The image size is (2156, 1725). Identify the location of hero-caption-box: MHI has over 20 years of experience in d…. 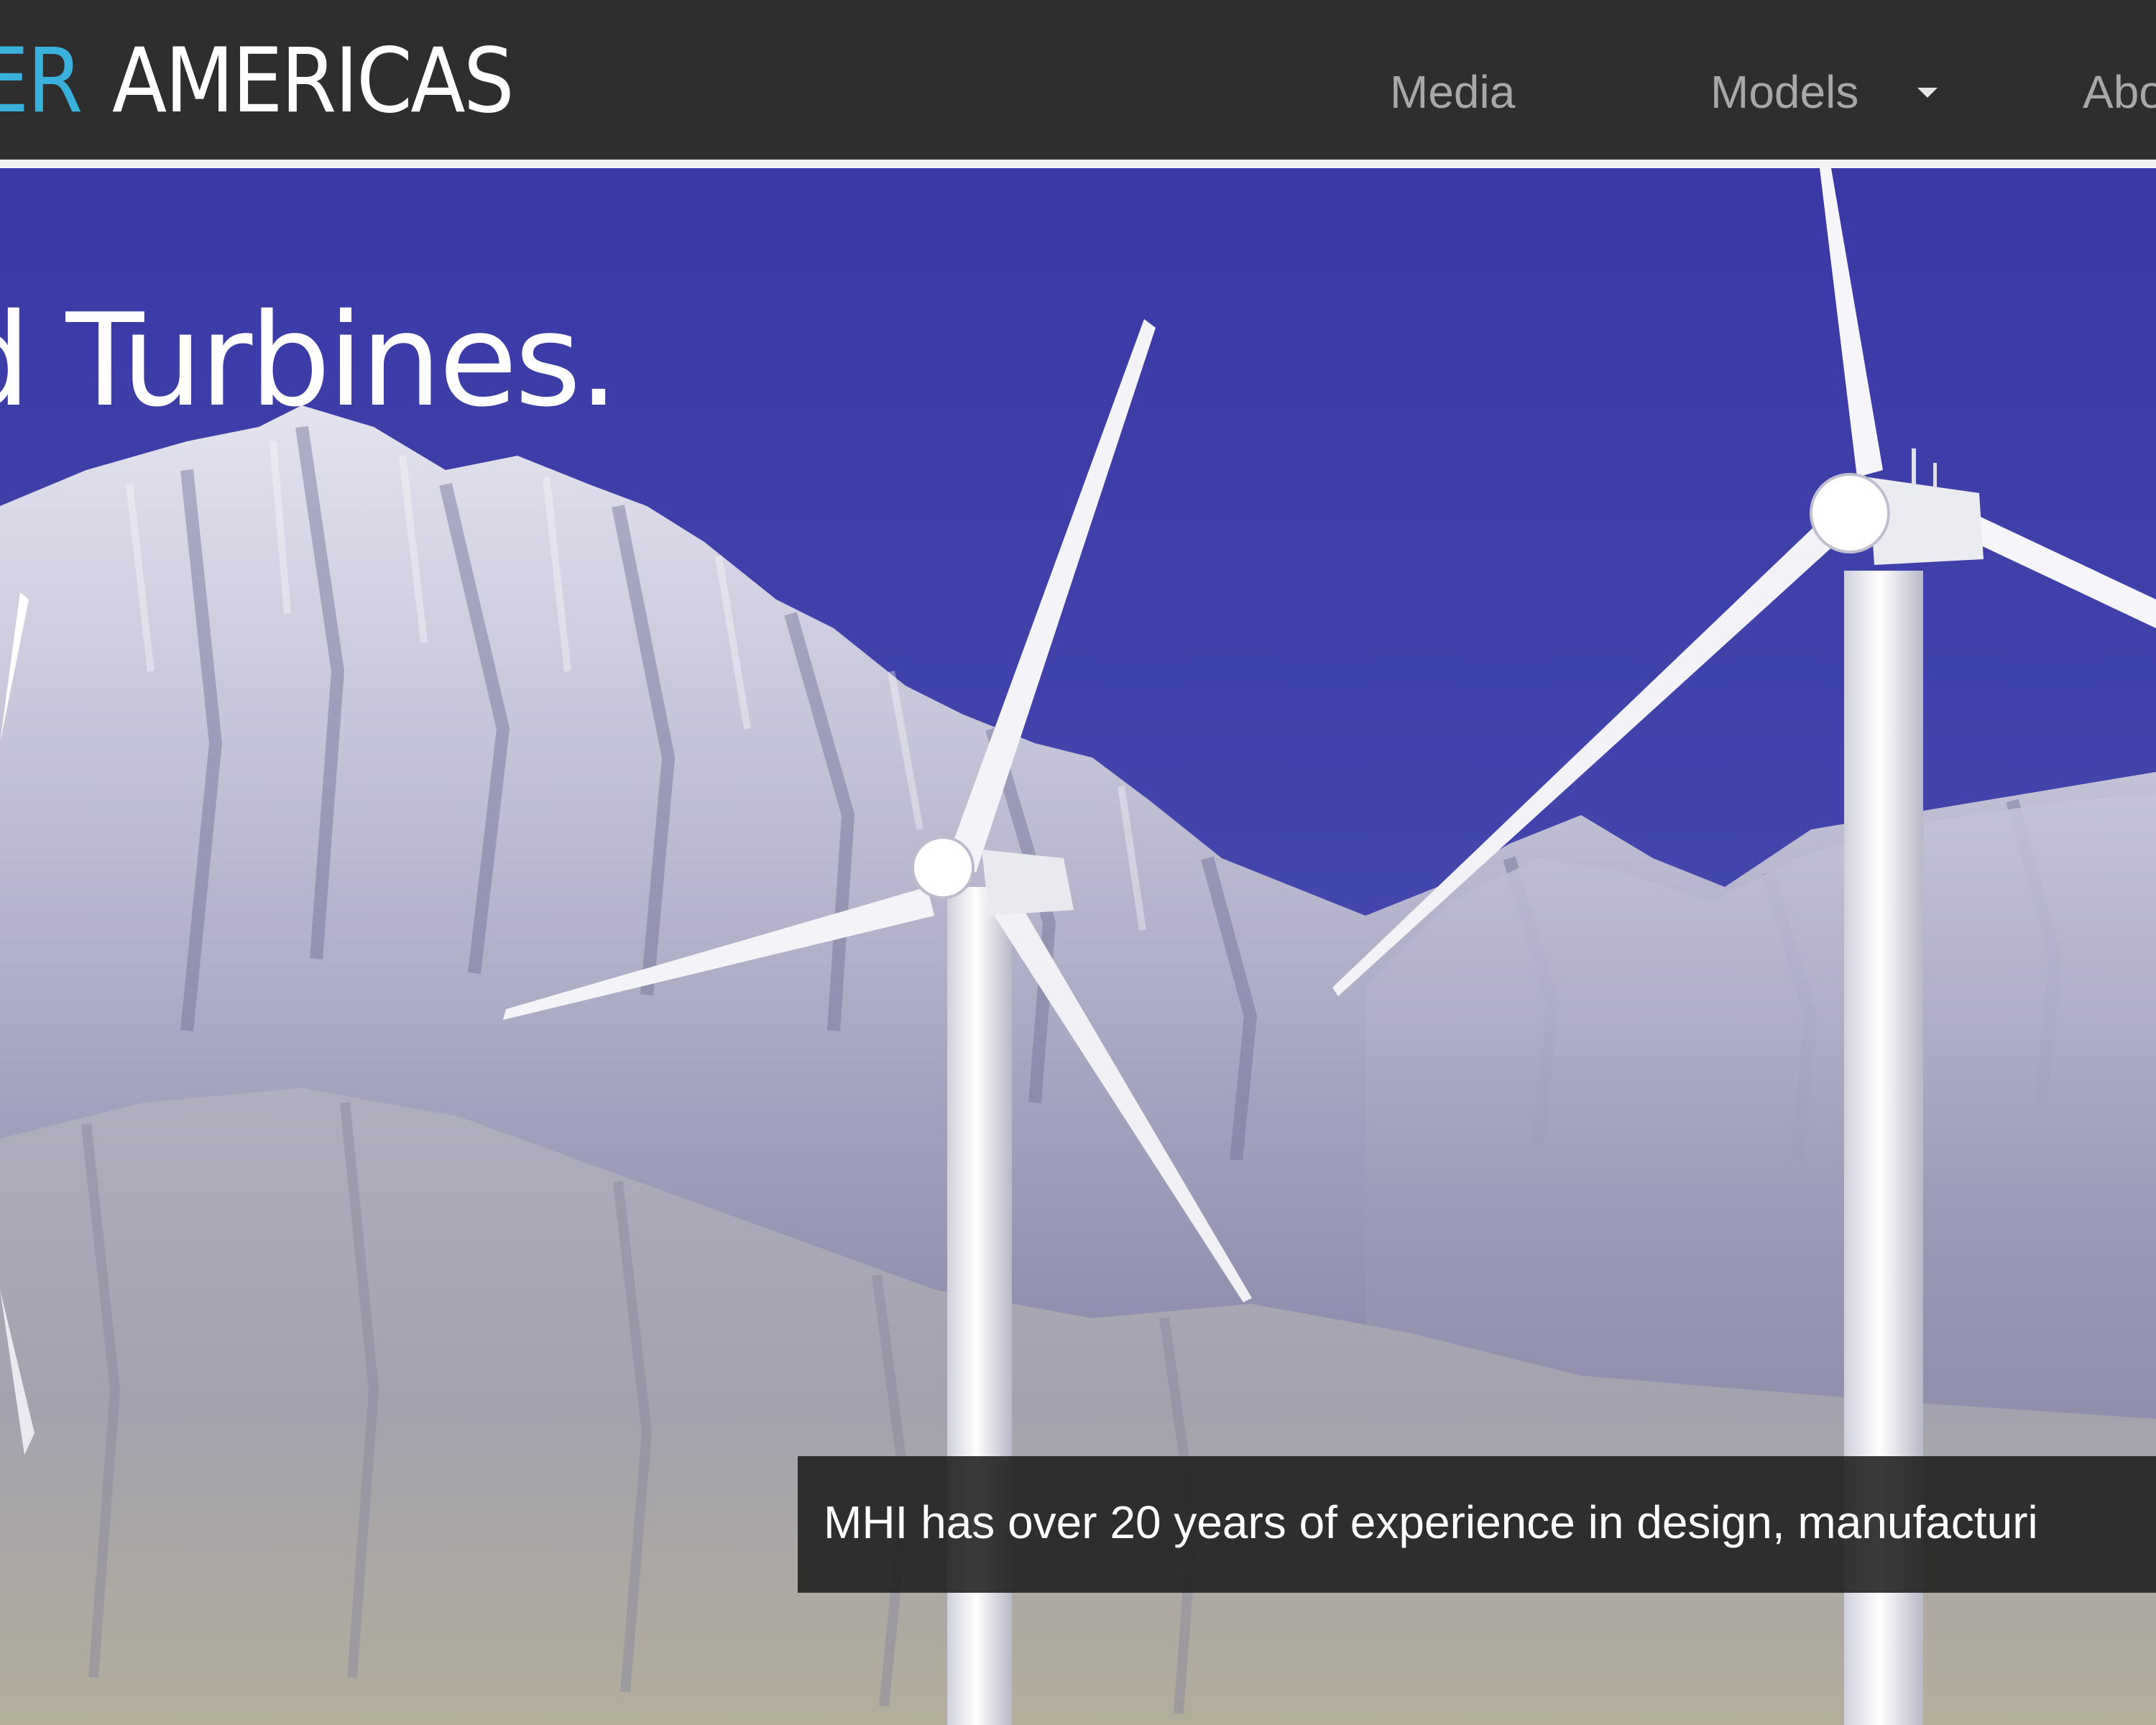
(1477, 1524).